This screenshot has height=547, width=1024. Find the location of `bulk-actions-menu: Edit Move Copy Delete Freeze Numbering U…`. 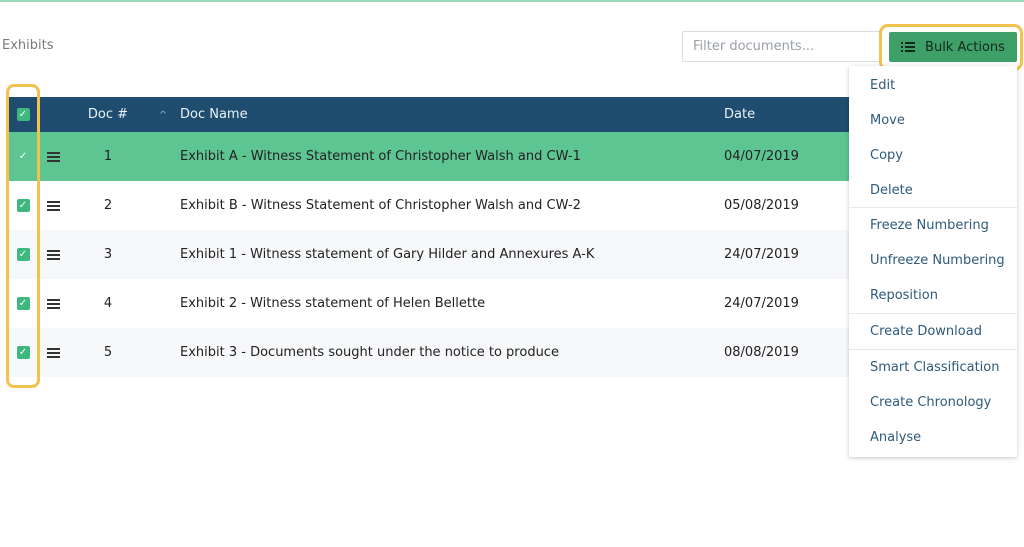

bulk-actions-menu: Edit Move Copy Delete Freeze Numbering U… is located at coordinates (933, 261).